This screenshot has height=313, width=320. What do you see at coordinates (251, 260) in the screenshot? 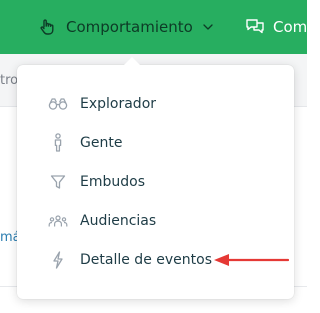
I see `annotation-arrow-icon` at bounding box center [251, 260].